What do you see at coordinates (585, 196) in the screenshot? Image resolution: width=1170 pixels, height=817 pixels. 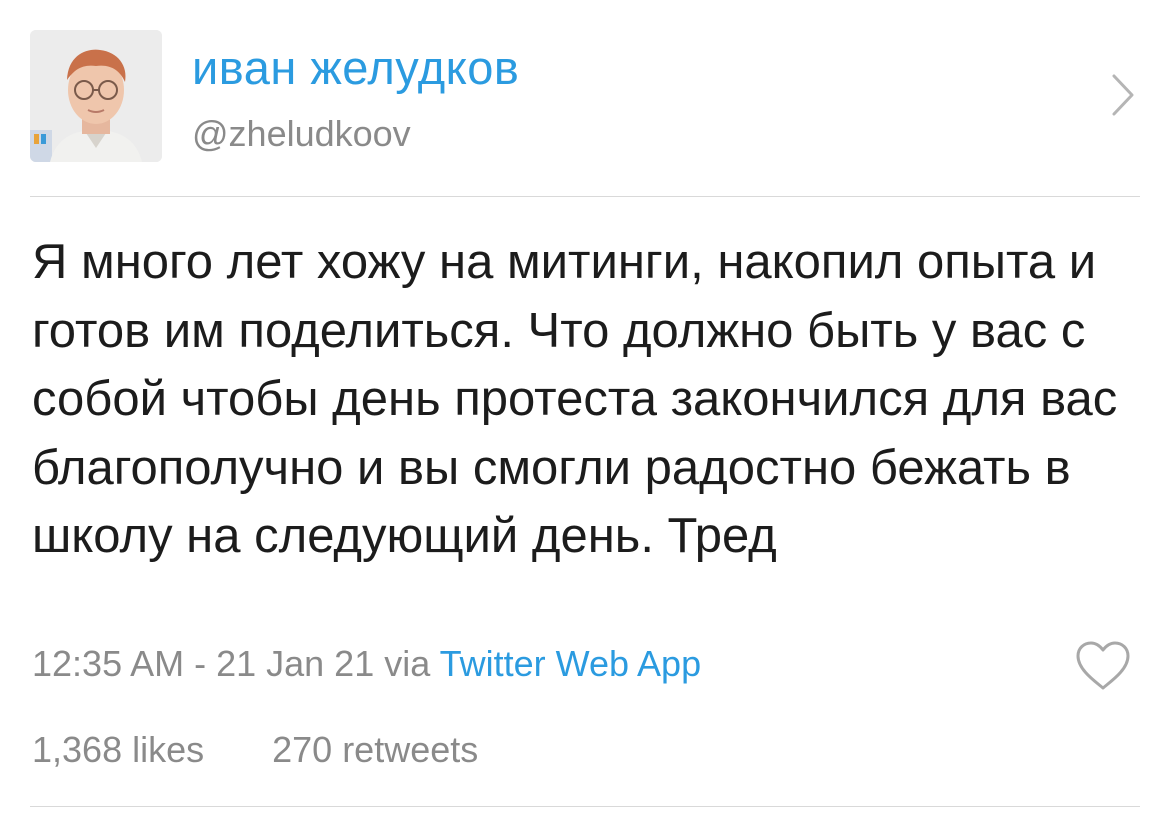 I see `header-divider` at bounding box center [585, 196].